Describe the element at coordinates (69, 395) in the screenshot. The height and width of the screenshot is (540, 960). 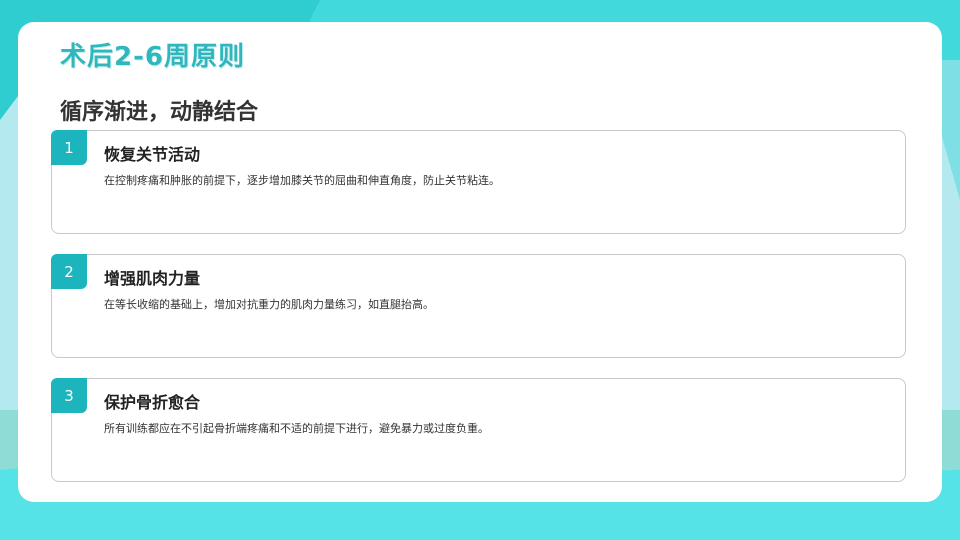
I see `number-badge: 3` at that location.